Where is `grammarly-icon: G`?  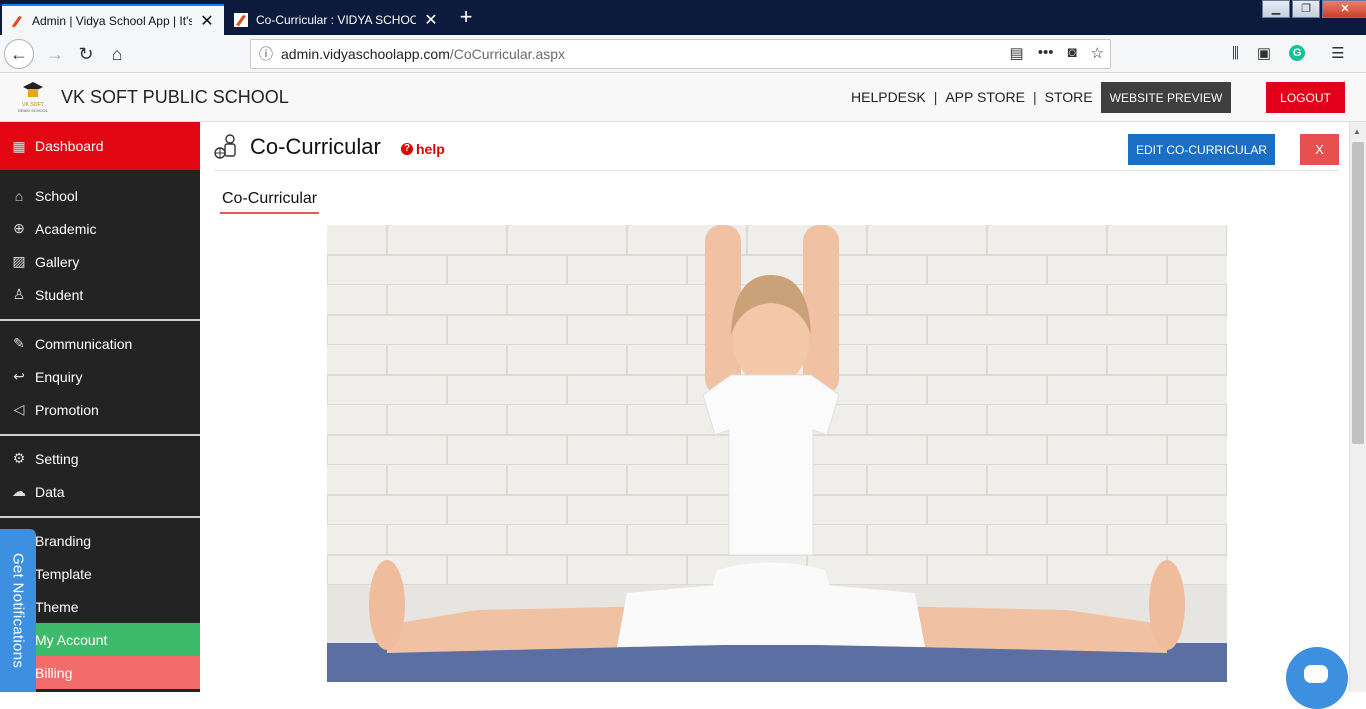
grammarly-icon: G is located at coordinates (1297, 53).